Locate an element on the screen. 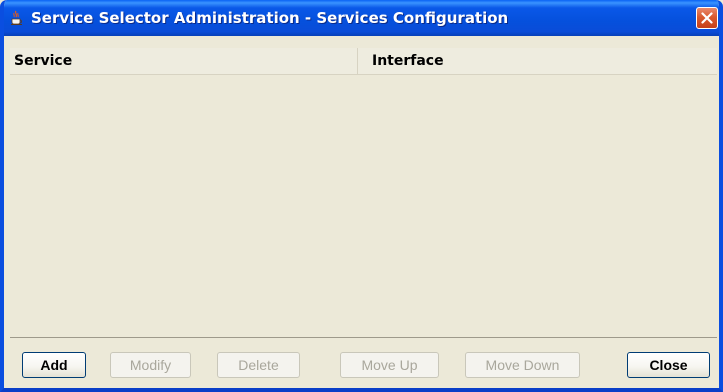 Image resolution: width=723 pixels, height=392 pixels. window-close-button is located at coordinates (707, 18).